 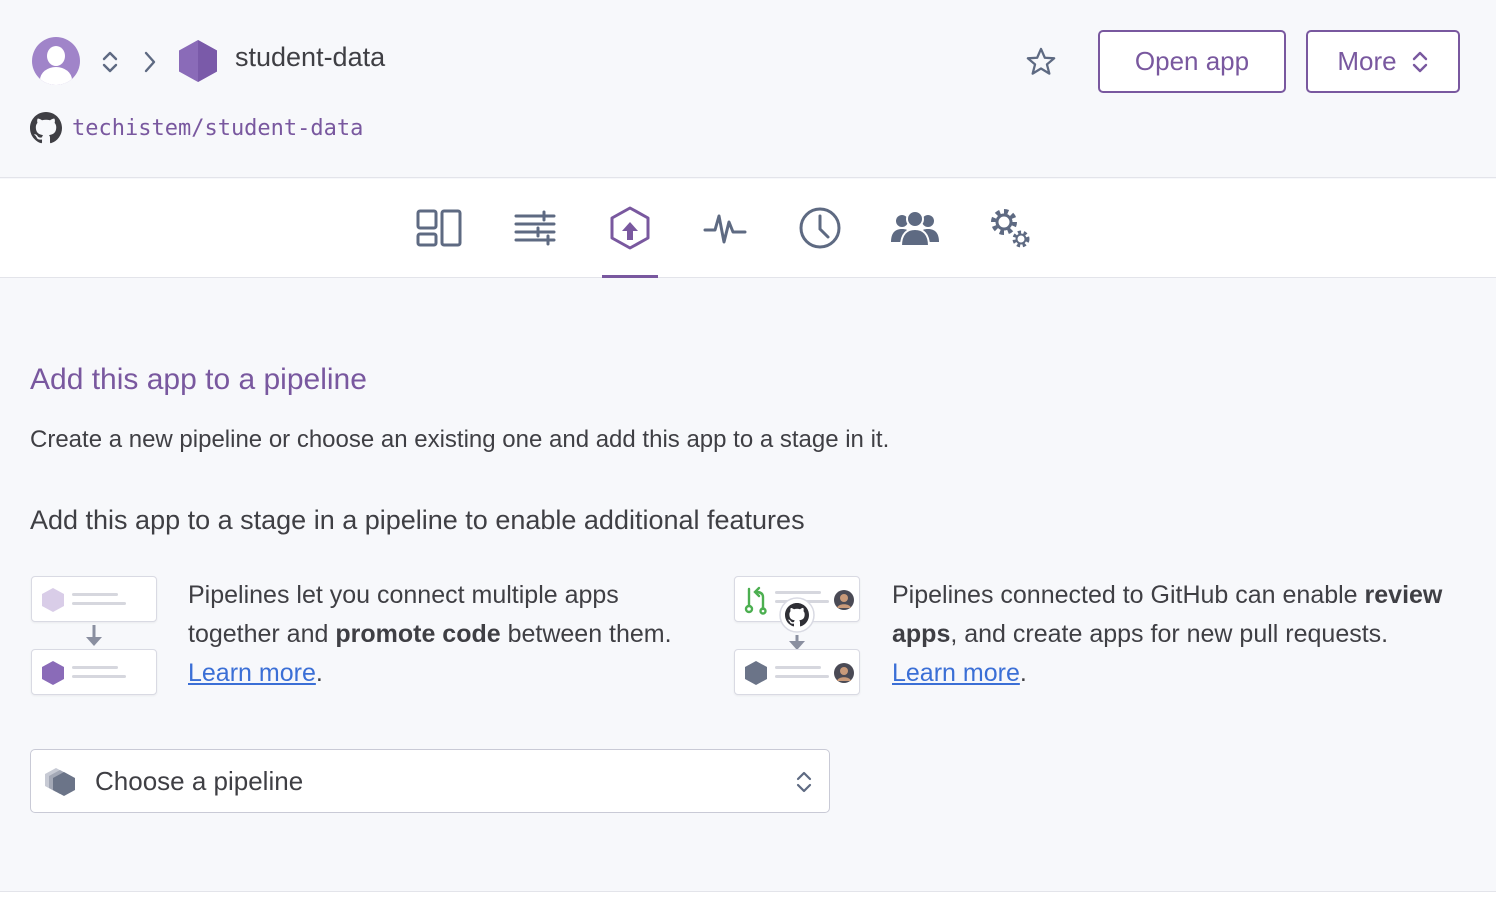 What do you see at coordinates (748, 899) in the screenshot?
I see `footer-divider` at bounding box center [748, 899].